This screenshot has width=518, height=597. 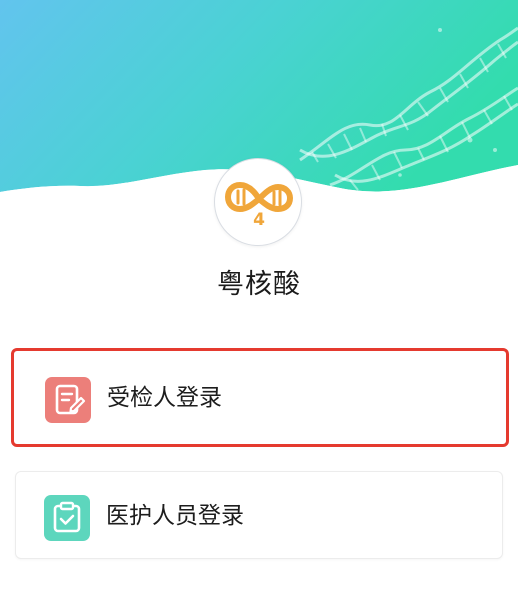 What do you see at coordinates (175, 516) in the screenshot?
I see `medical-staff-login-label: 医护人员登录` at bounding box center [175, 516].